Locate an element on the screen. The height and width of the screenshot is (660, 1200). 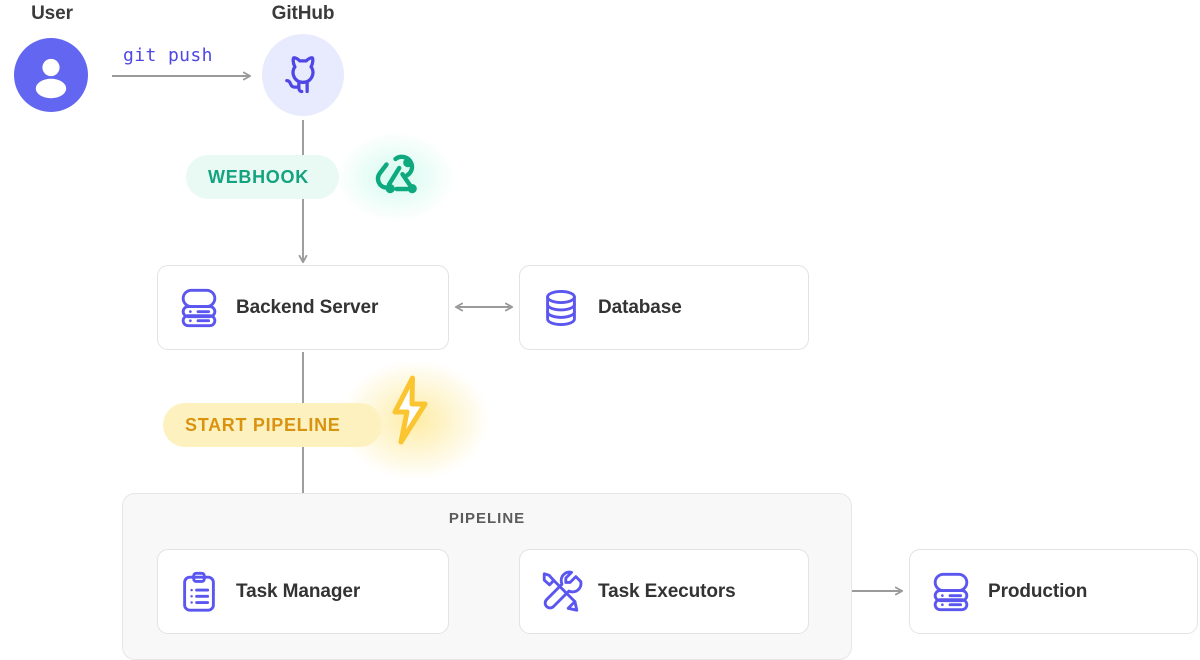
node-database: Database is located at coordinates (664, 307).